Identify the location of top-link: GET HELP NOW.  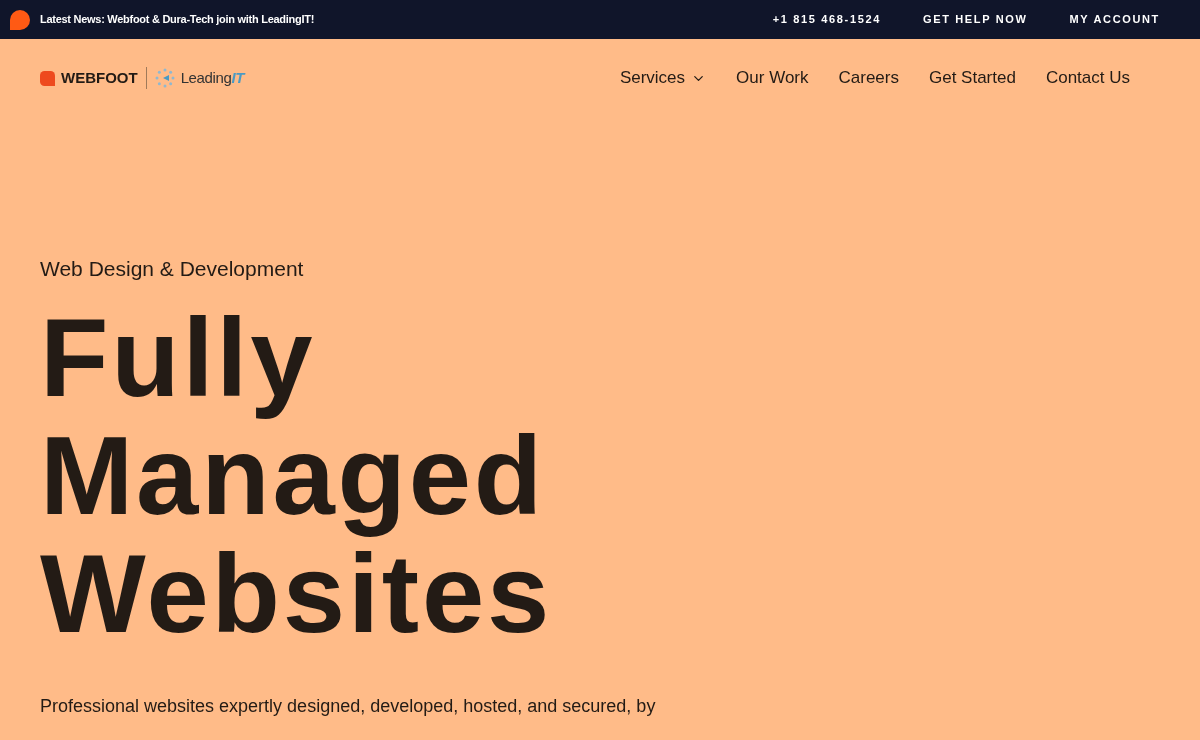
(975, 19).